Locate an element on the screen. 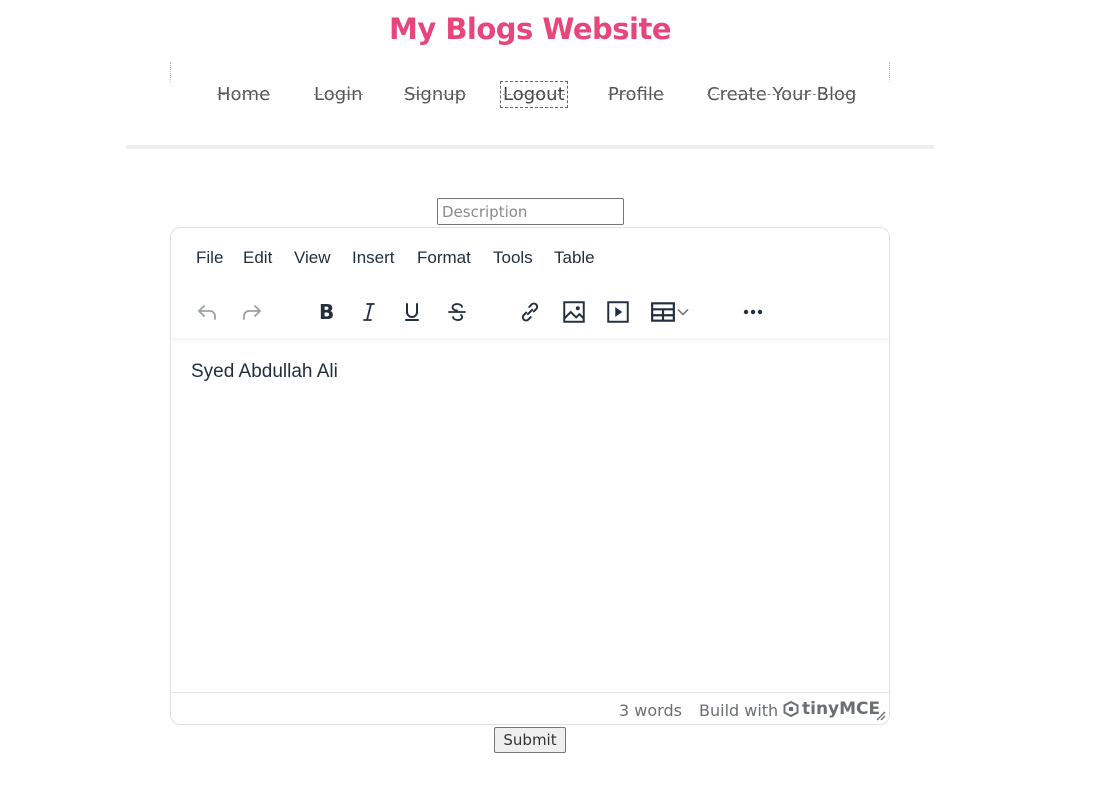  strikethrough-button is located at coordinates (457, 312).